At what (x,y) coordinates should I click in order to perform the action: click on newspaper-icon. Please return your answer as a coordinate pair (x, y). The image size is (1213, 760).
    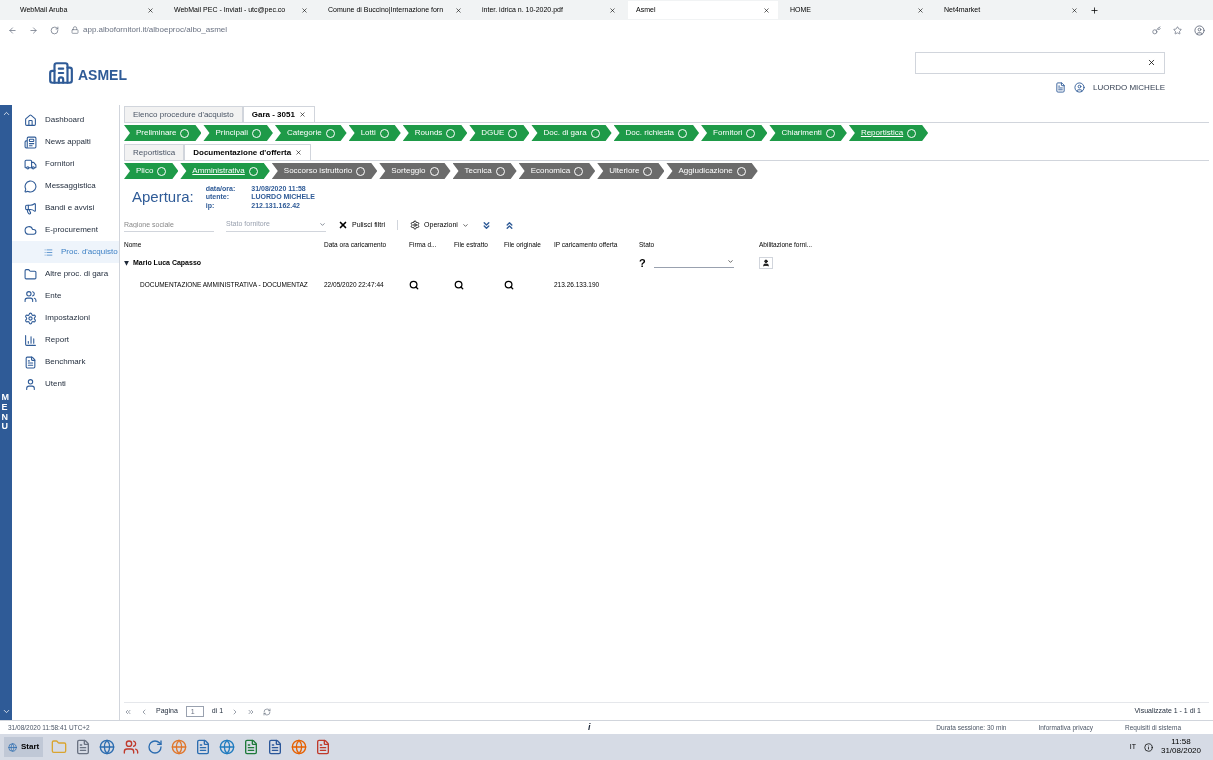
    Looking at the image, I should click on (30, 142).